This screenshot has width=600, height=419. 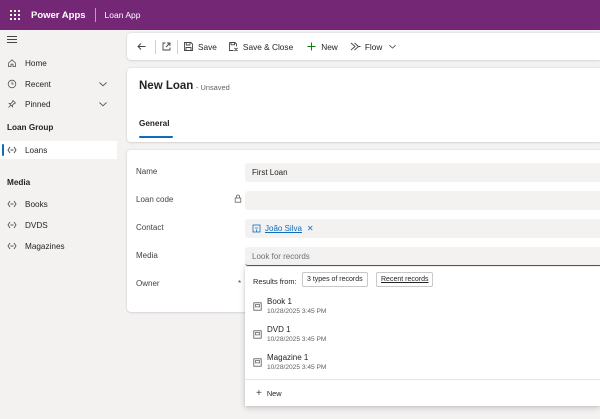 What do you see at coordinates (422, 392) in the screenshot?
I see `lookup-new-button: + New` at bounding box center [422, 392].